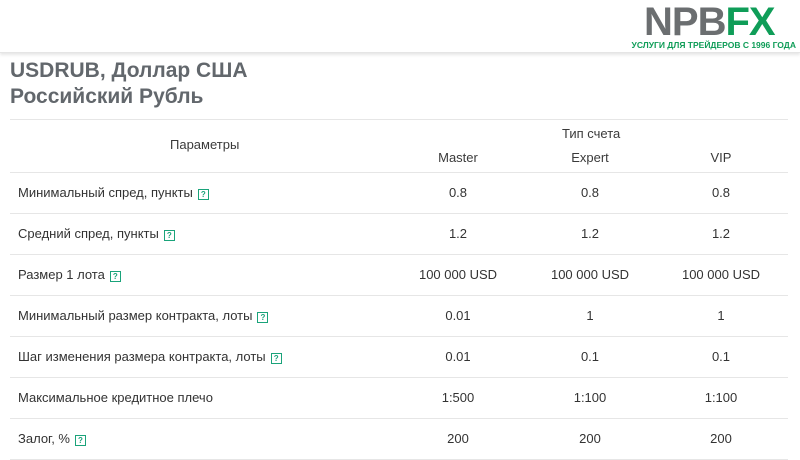  Describe the element at coordinates (458, 397) in the screenshot. I see `value-cell-master: 1:500` at that location.